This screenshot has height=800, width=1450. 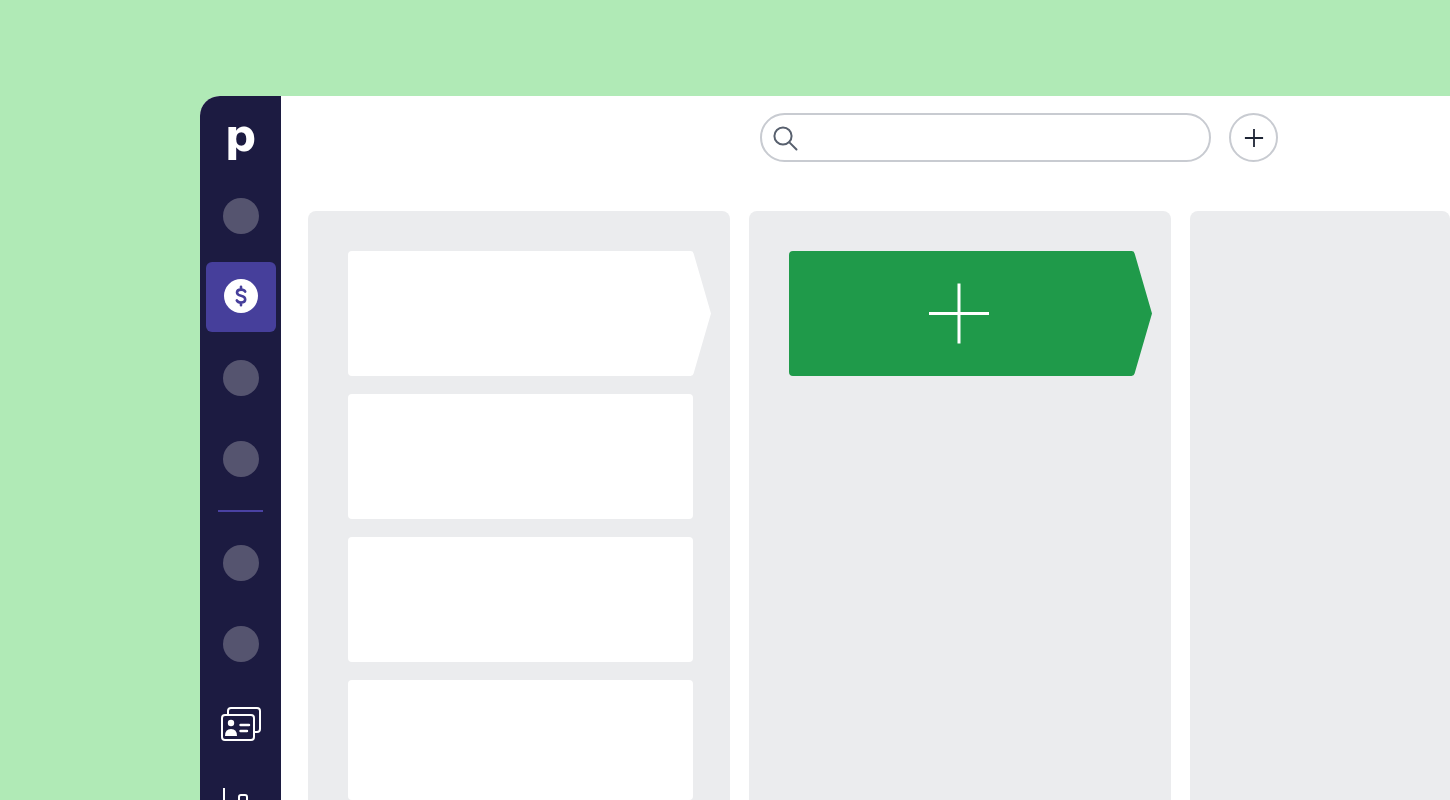 What do you see at coordinates (240, 135) in the screenshot?
I see `logo: p` at bounding box center [240, 135].